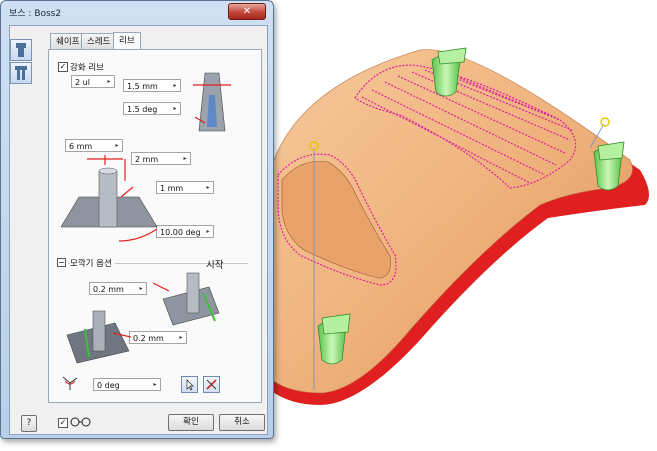 This screenshot has height=451, width=657. Describe the element at coordinates (185, 187) in the screenshot. I see `rib-width-field: 1 mm ▸` at that location.